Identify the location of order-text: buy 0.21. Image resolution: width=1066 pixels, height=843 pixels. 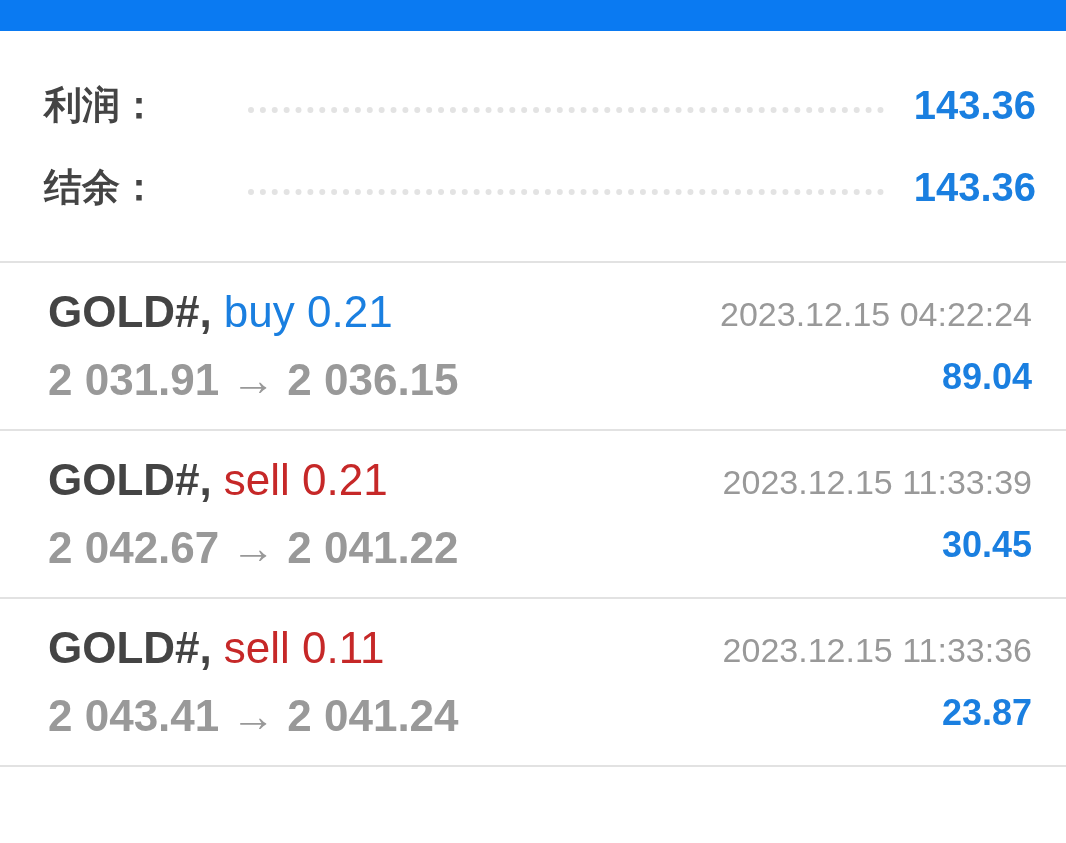
(308, 312).